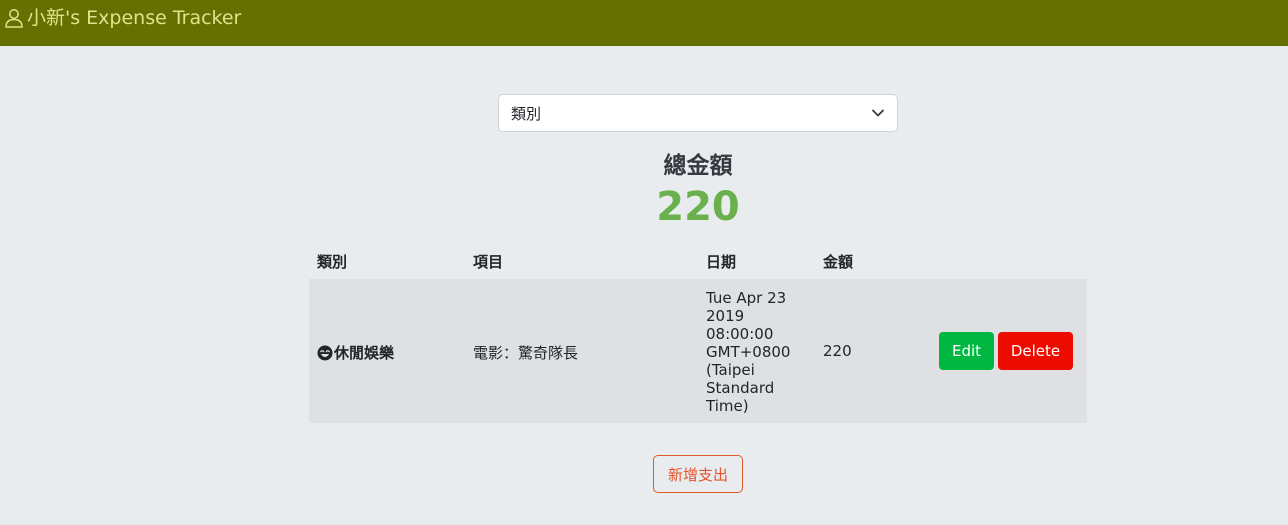 The width and height of the screenshot is (1288, 525). What do you see at coordinates (325, 352) in the screenshot?
I see `laughing-face-icon` at bounding box center [325, 352].